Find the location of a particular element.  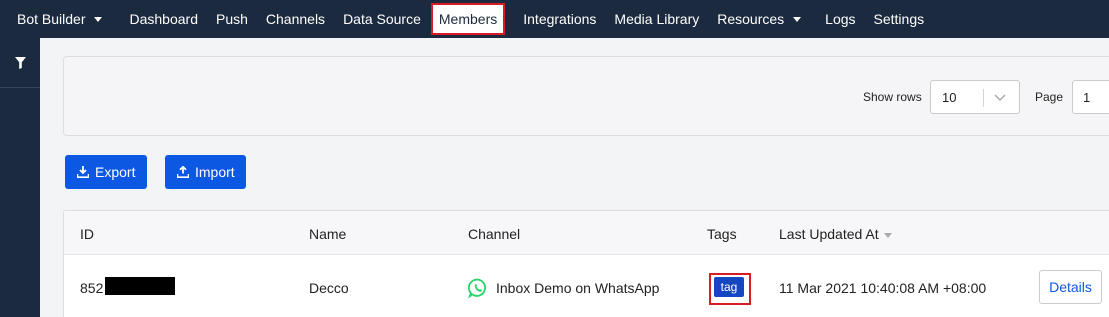

nav-dashboard: Dashboard is located at coordinates (163, 19).